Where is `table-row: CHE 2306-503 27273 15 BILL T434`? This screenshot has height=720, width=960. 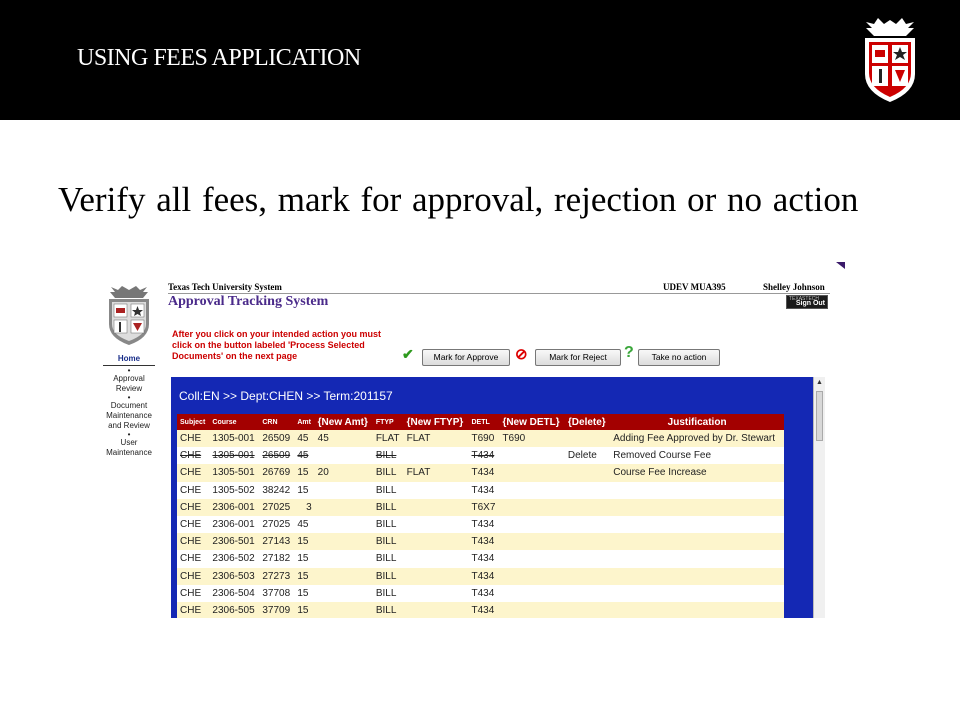
table-row: CHE 2306-503 27273 15 BILL T434 is located at coordinates (480, 576).